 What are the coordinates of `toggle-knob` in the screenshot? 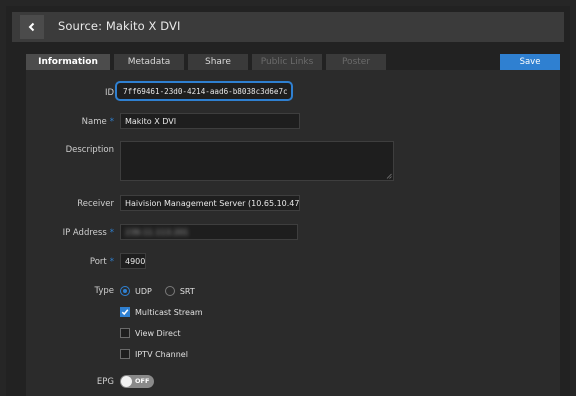 It's located at (126, 381).